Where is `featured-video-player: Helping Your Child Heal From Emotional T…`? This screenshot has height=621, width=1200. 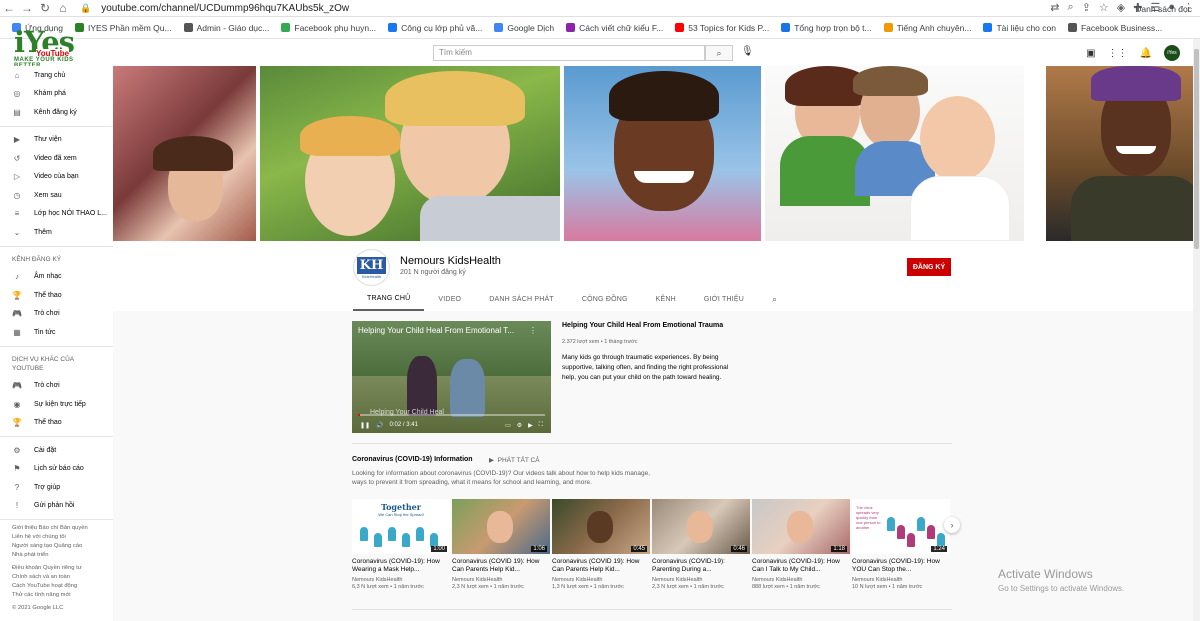
featured-video-player: Helping Your Child Heal From Emotional T… is located at coordinates (451, 377).